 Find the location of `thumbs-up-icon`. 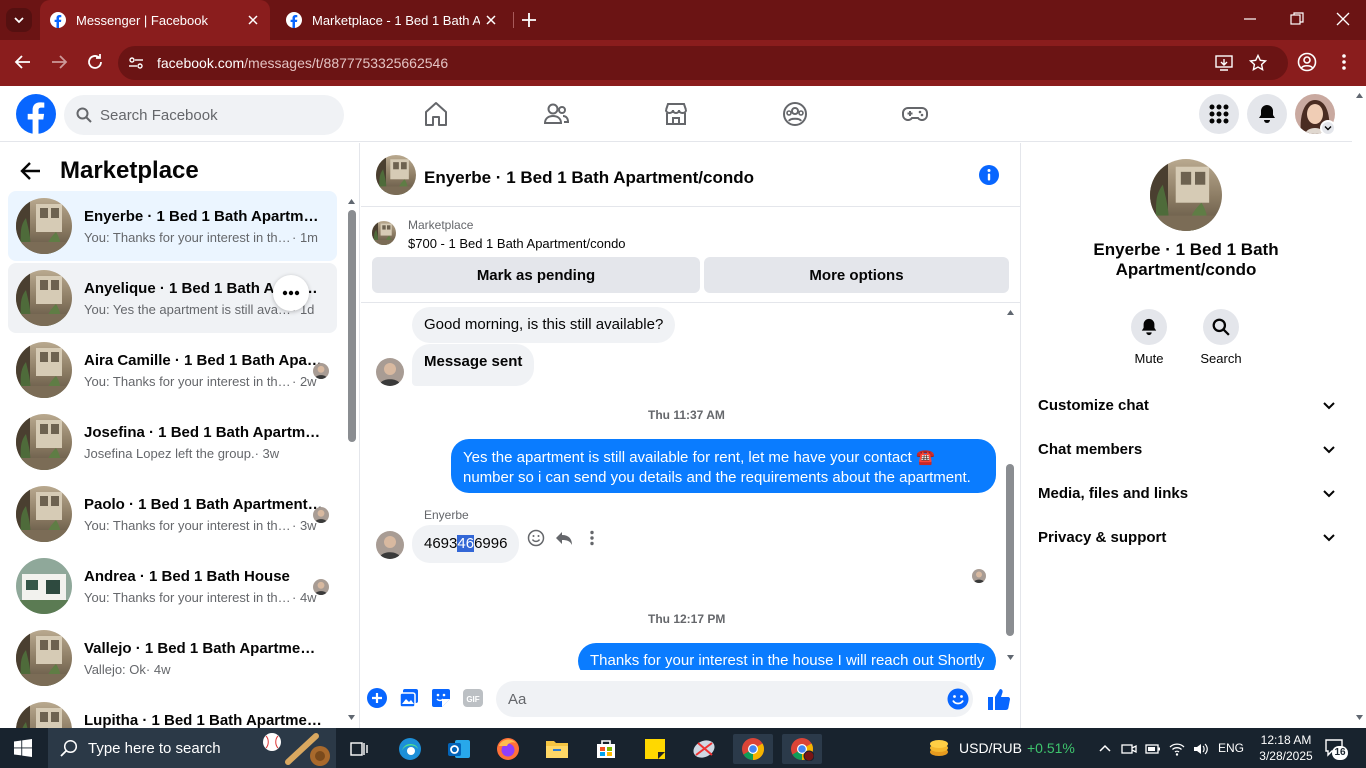

thumbs-up-icon is located at coordinates (999, 699).